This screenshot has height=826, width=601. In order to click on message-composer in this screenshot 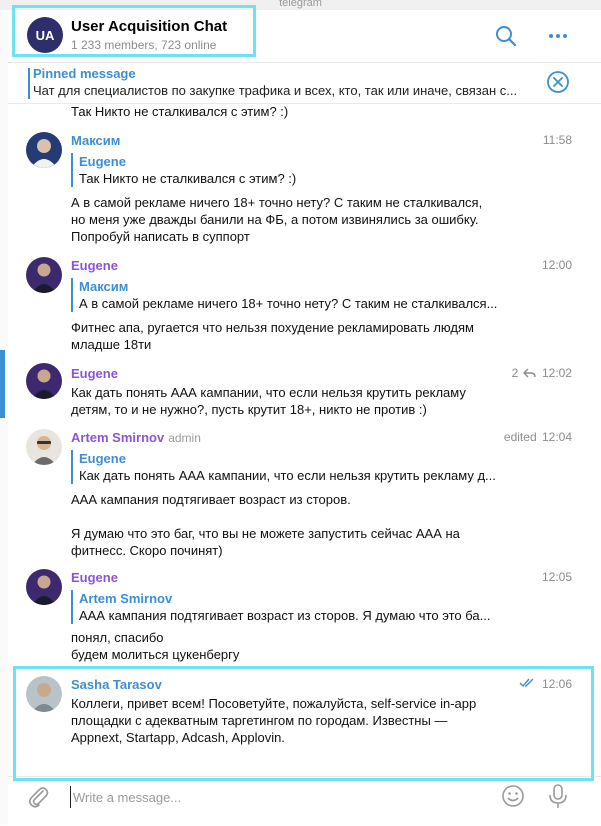, I will do `click(304, 801)`.